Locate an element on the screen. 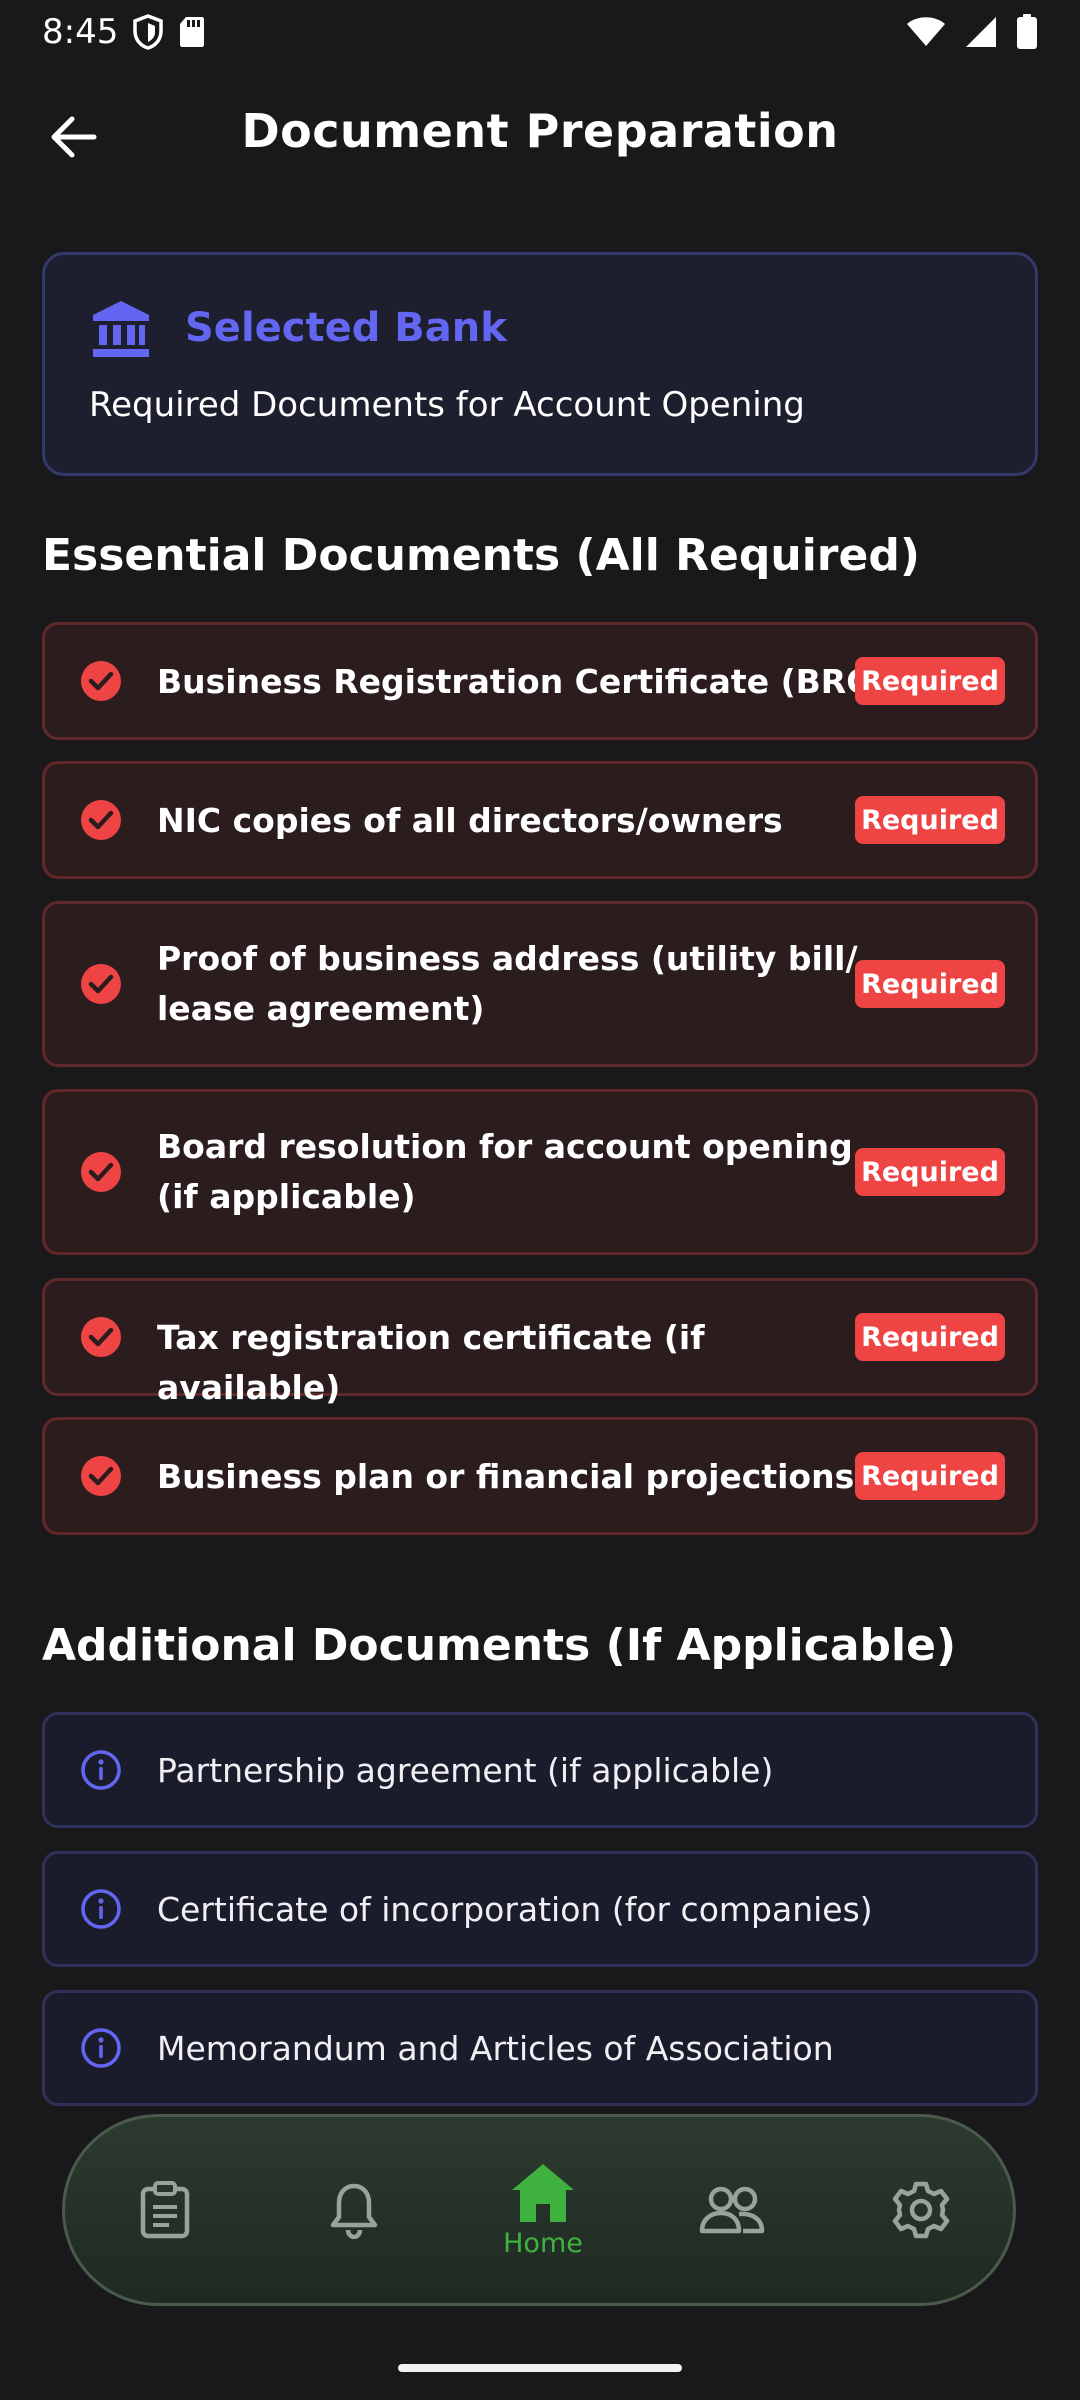  people-icon is located at coordinates (732, 2210).